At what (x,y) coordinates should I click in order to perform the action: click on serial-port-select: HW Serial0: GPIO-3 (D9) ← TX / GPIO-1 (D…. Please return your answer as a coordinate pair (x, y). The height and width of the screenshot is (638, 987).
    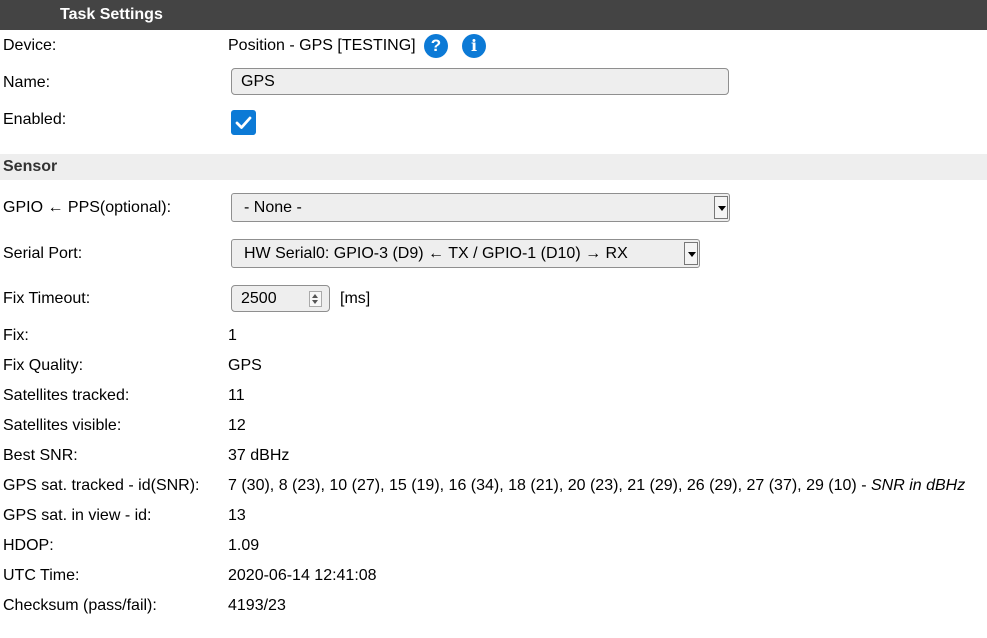
    Looking at the image, I should click on (465, 253).